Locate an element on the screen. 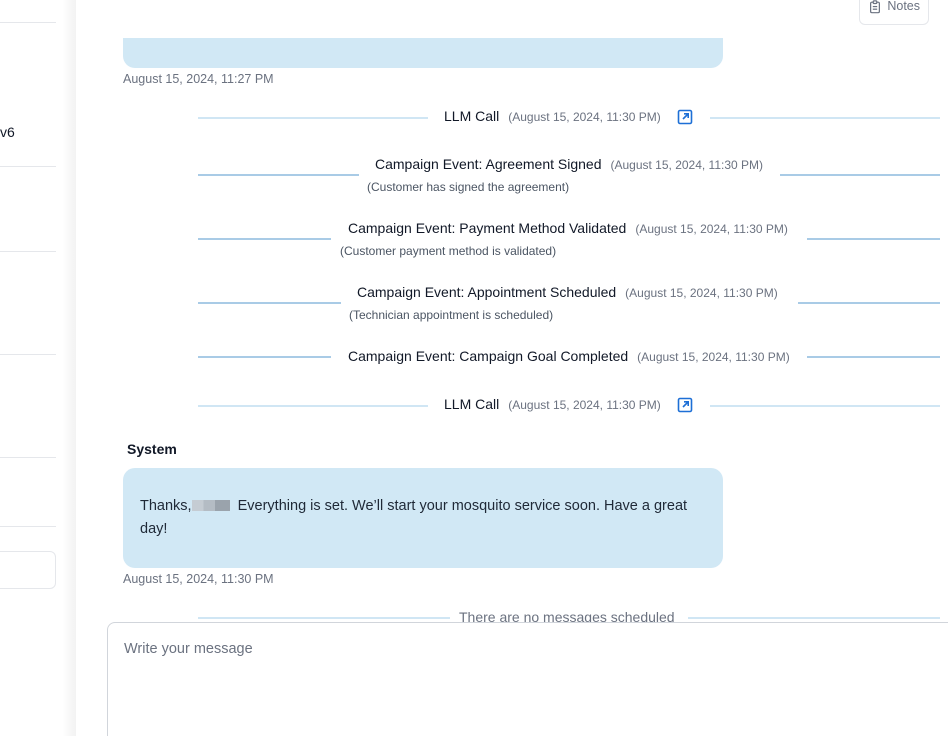 The image size is (948, 736). event-title: Campaign Event: Campaign Goal Completed is located at coordinates (488, 356).